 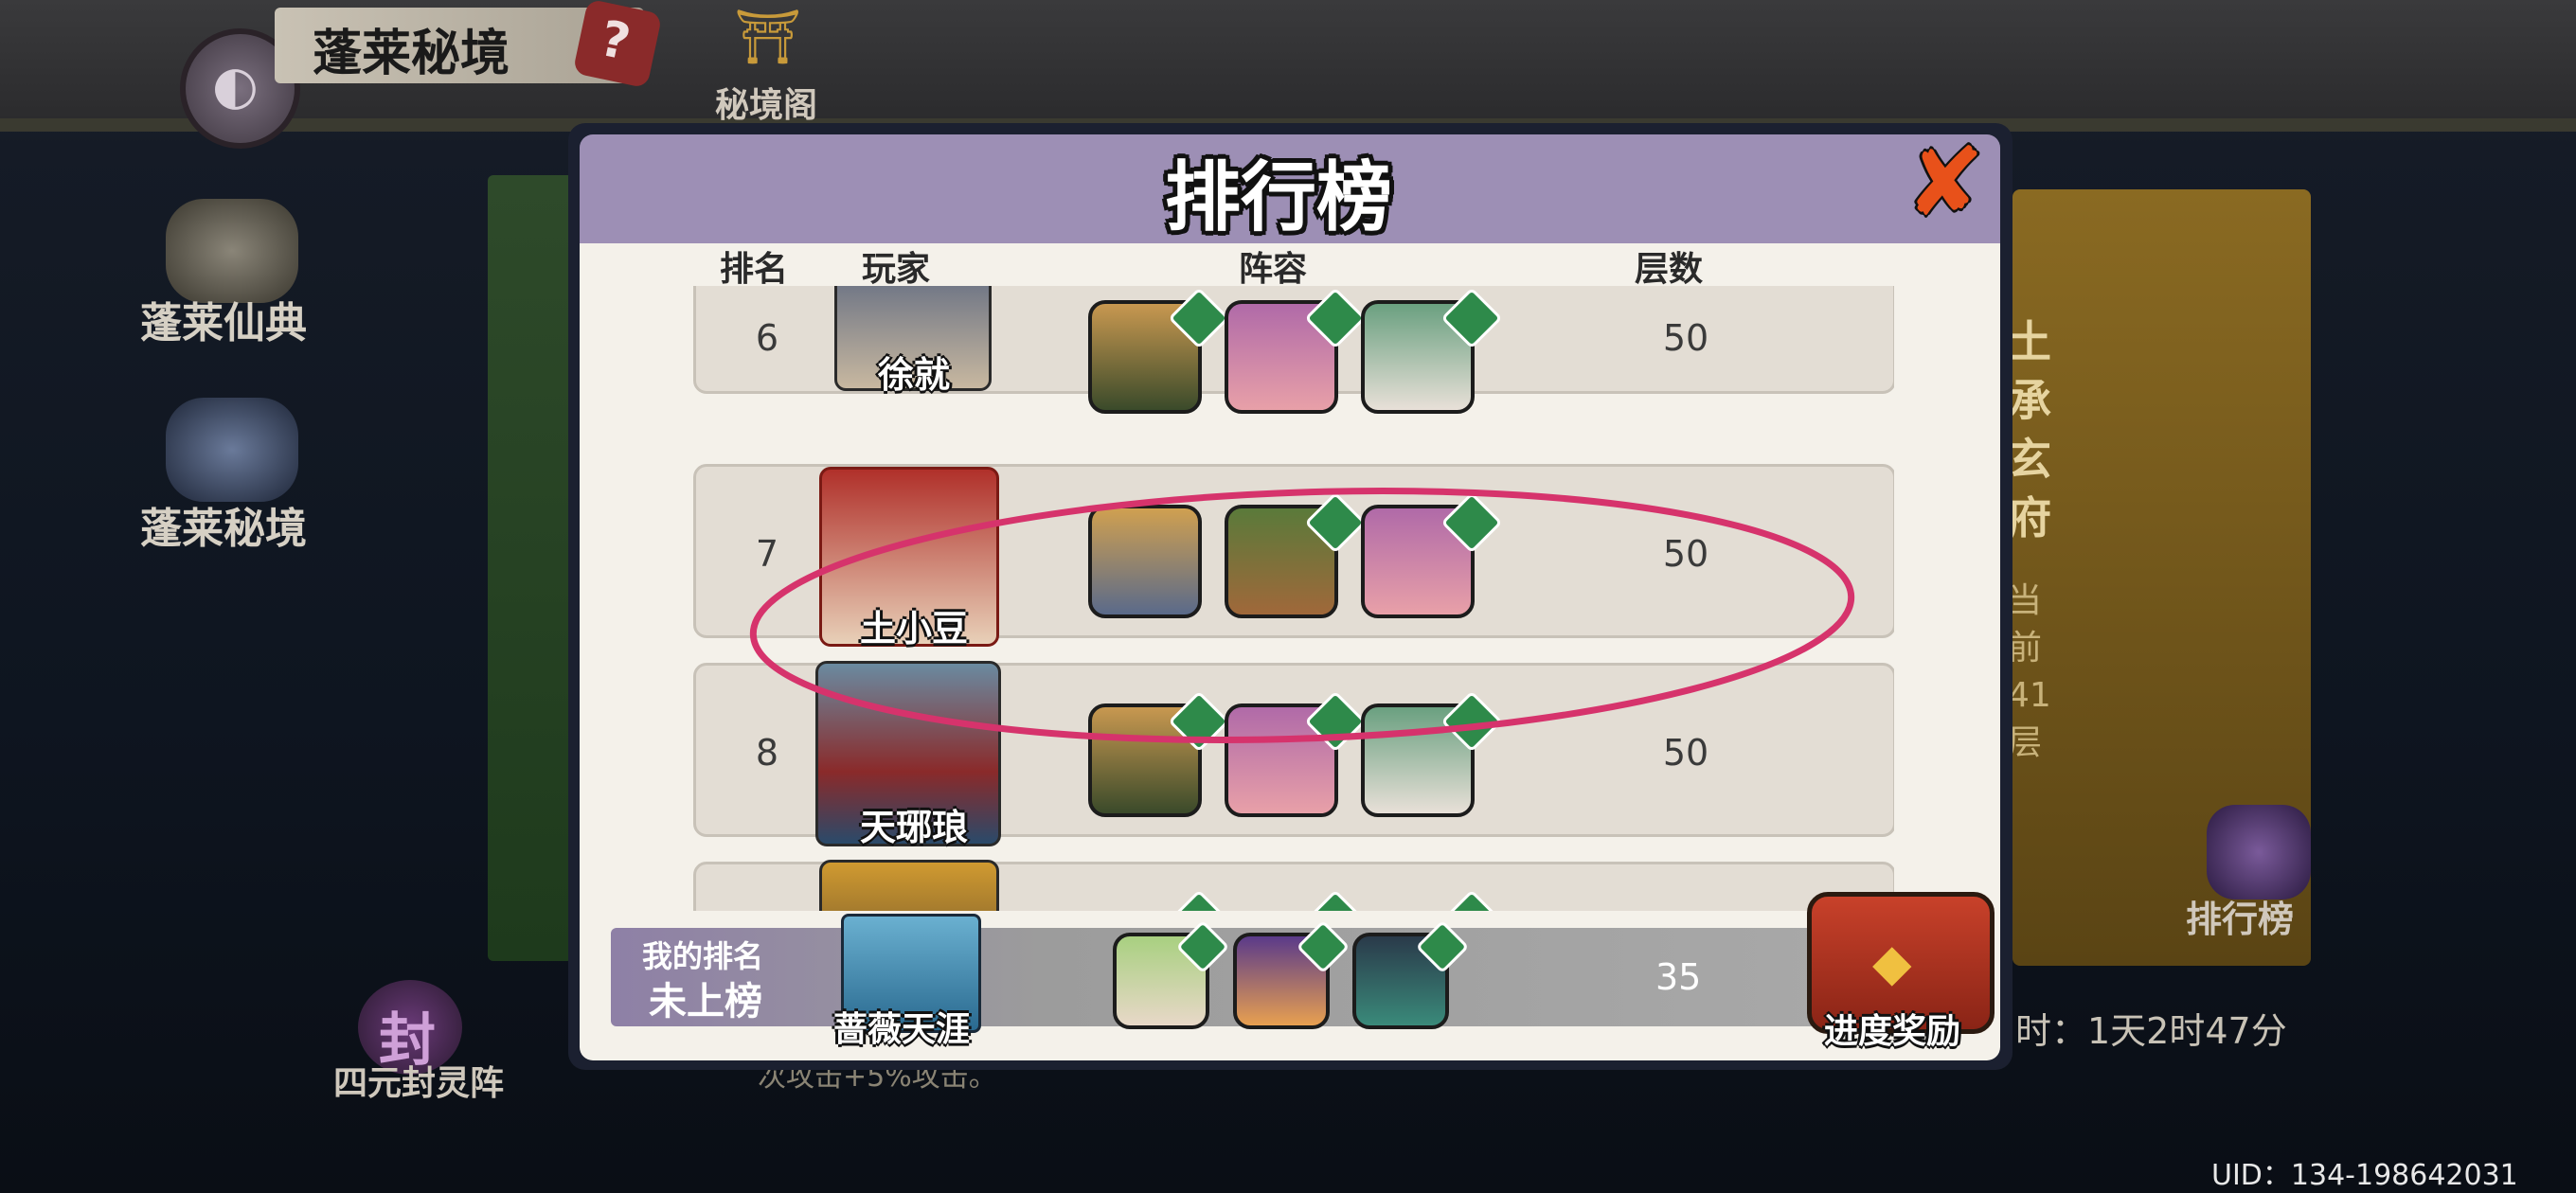 What do you see at coordinates (1278, 197) in the screenshot?
I see `dialog-title: 排行榜` at bounding box center [1278, 197].